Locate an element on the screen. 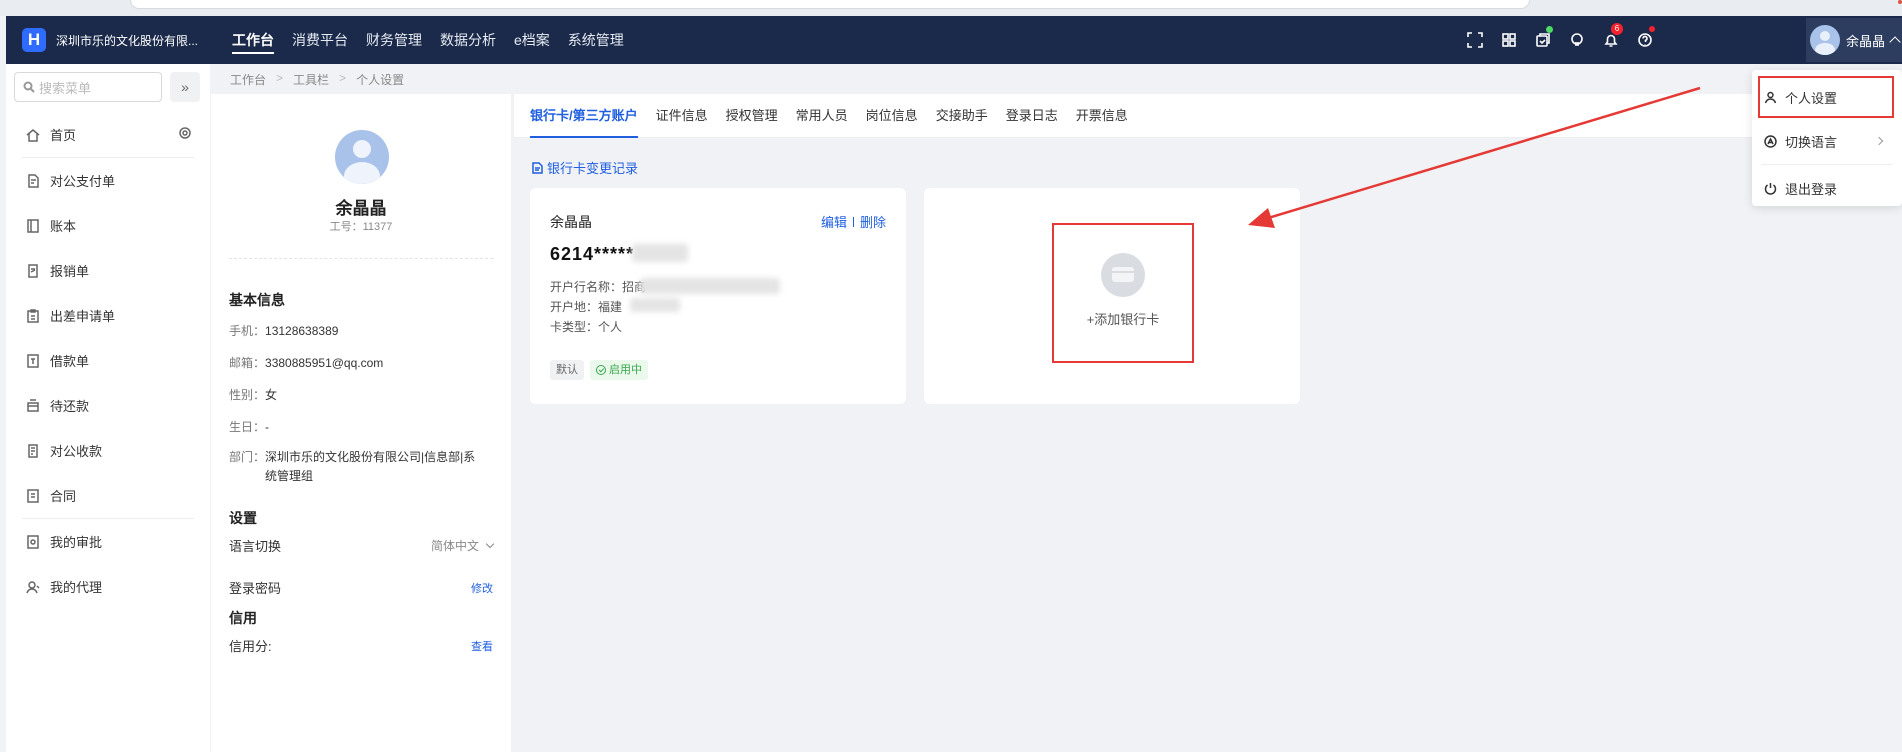  nav-analytics: 数据分析 is located at coordinates (468, 40).